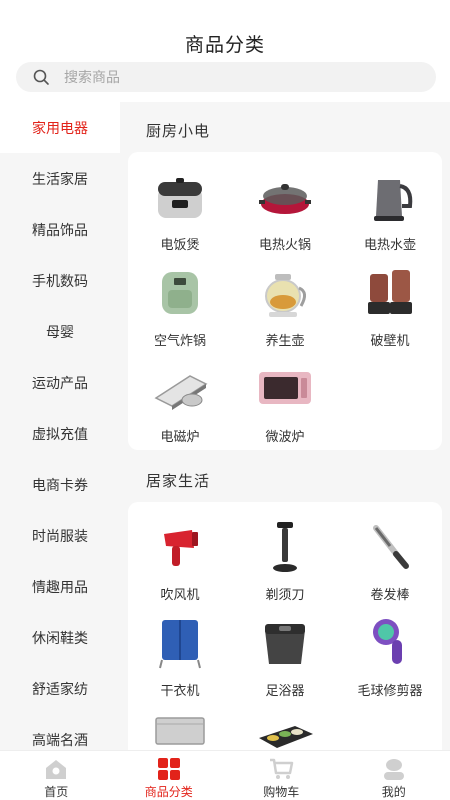 Image resolution: width=450 pixels, height=800 pixels. I want to click on product-label: 微波炉, so click(285, 436).